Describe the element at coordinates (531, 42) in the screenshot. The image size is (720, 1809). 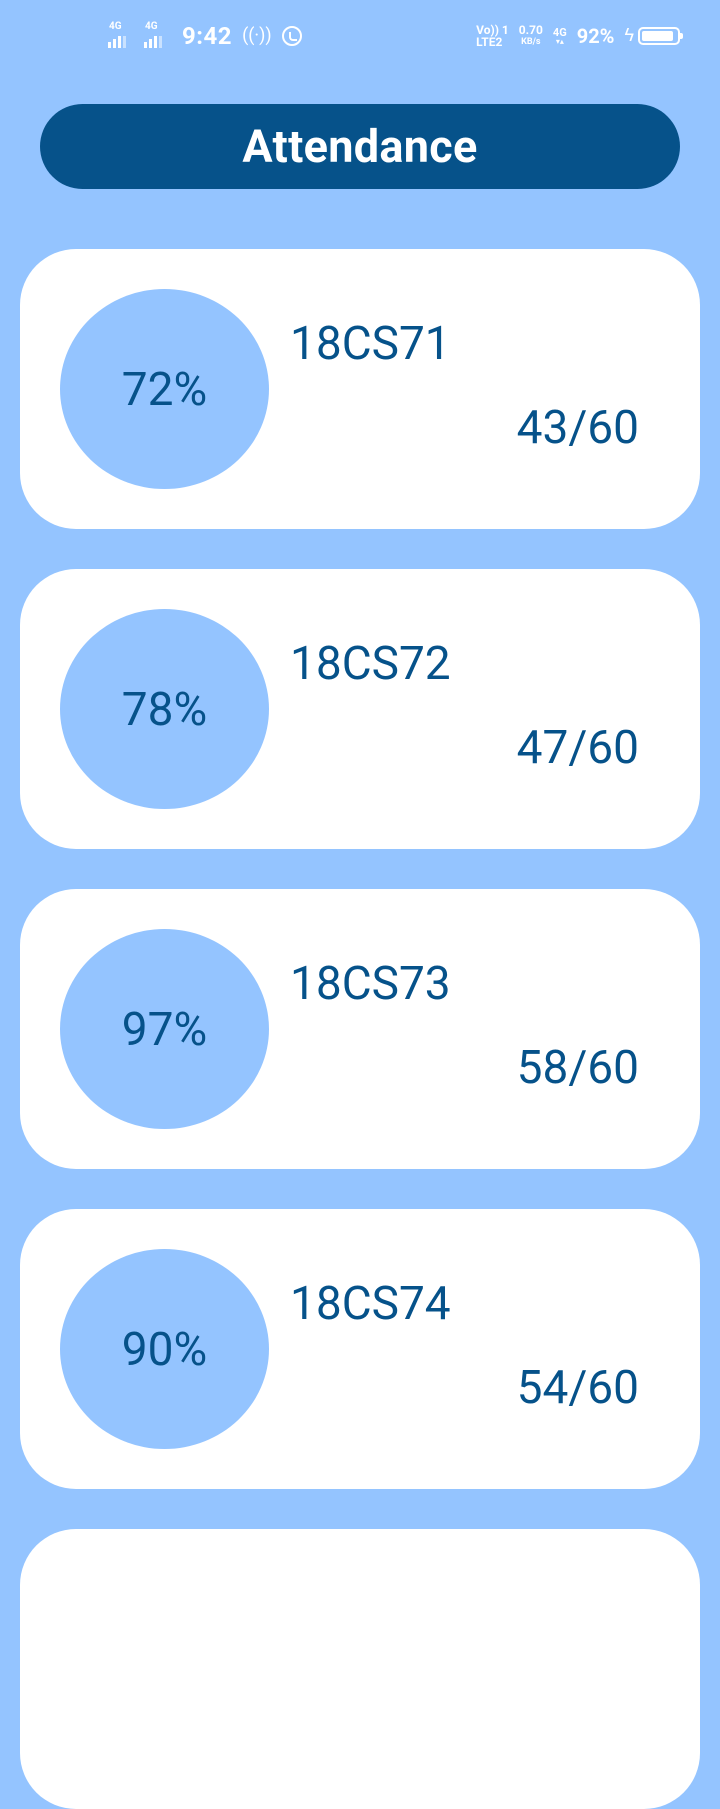
I see `network-speed-unit: KB/s` at that location.